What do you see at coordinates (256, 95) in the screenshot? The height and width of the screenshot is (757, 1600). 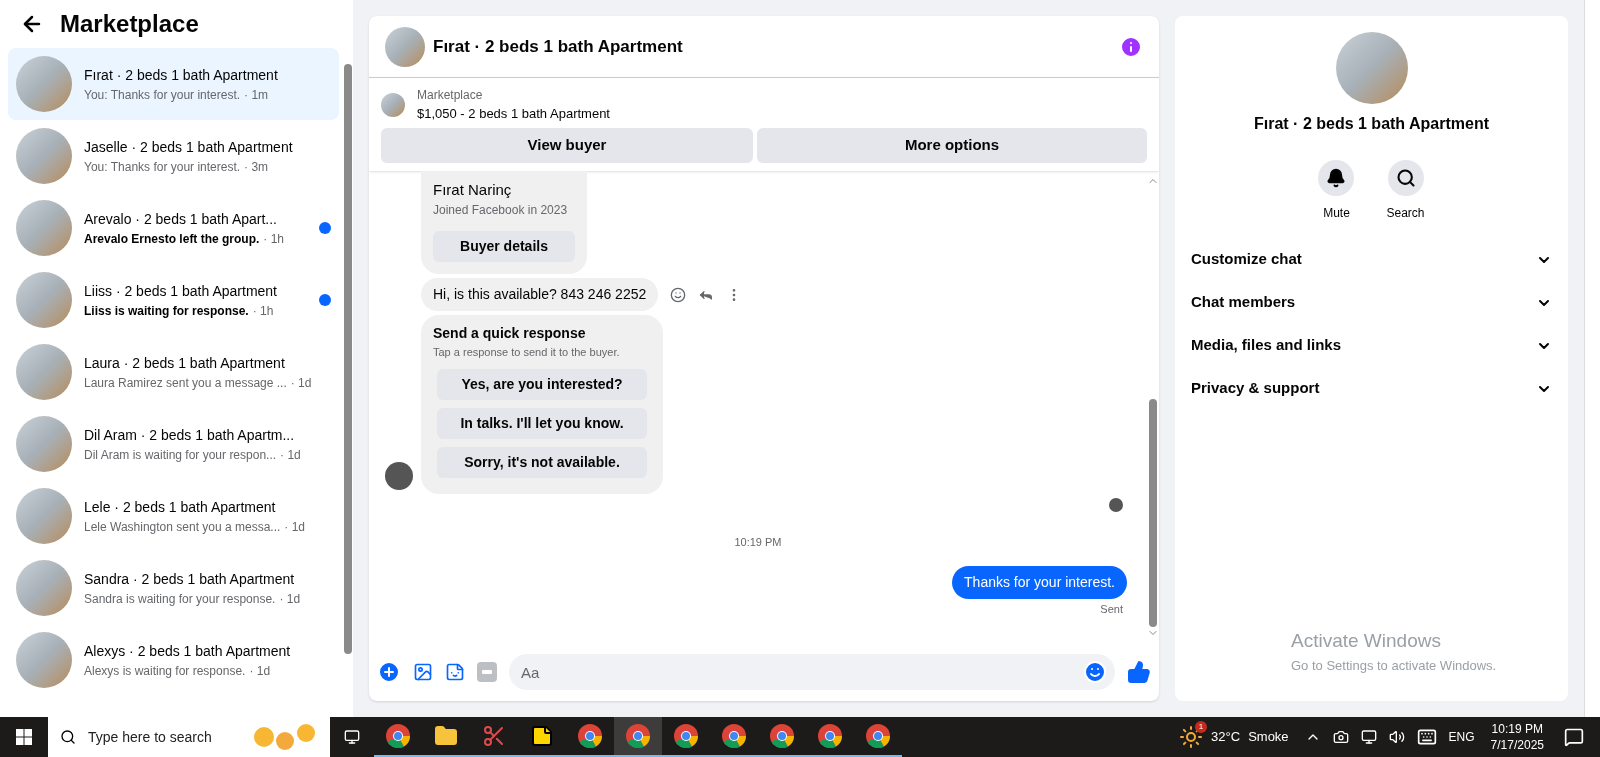 I see `conversation-time: · 1m` at bounding box center [256, 95].